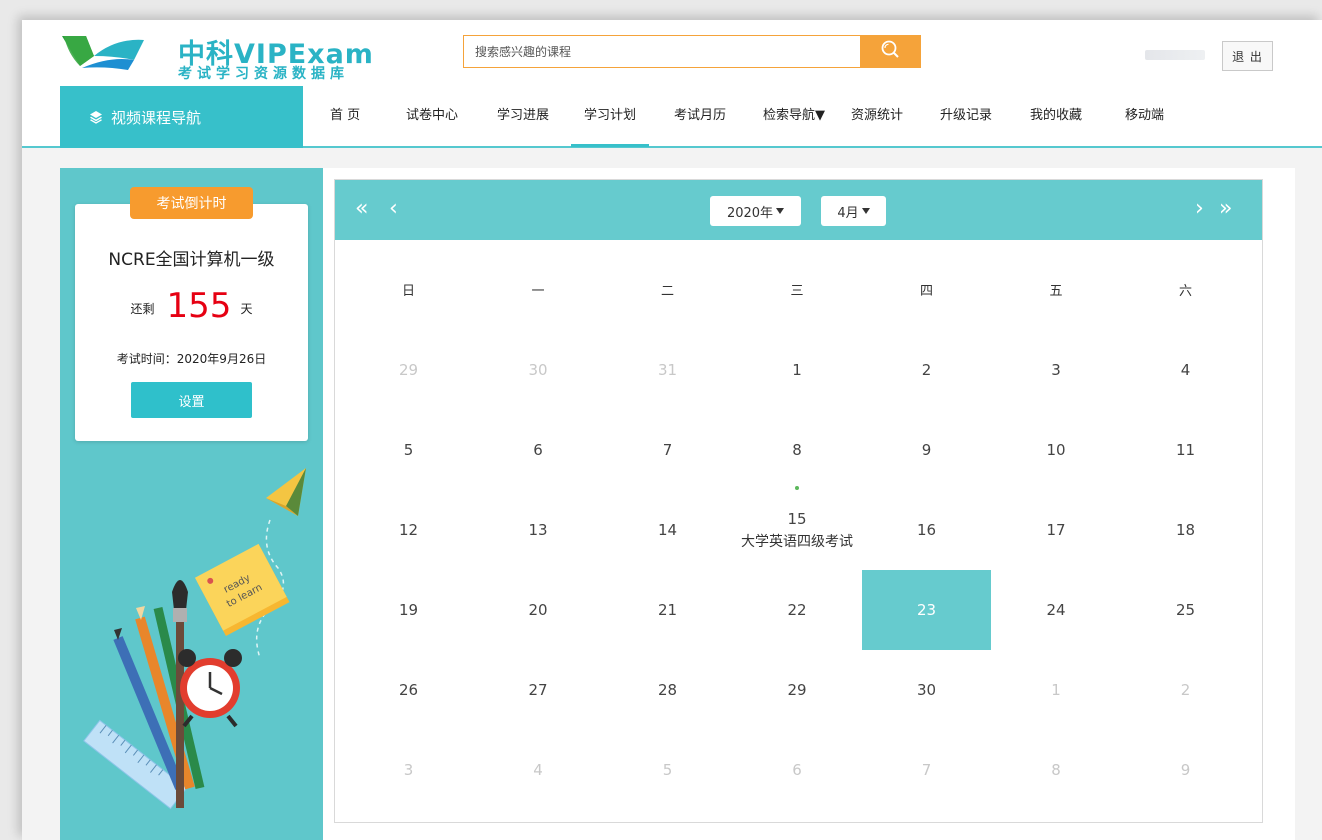 The image size is (1322, 840). I want to click on set-button: 设置, so click(191, 400).